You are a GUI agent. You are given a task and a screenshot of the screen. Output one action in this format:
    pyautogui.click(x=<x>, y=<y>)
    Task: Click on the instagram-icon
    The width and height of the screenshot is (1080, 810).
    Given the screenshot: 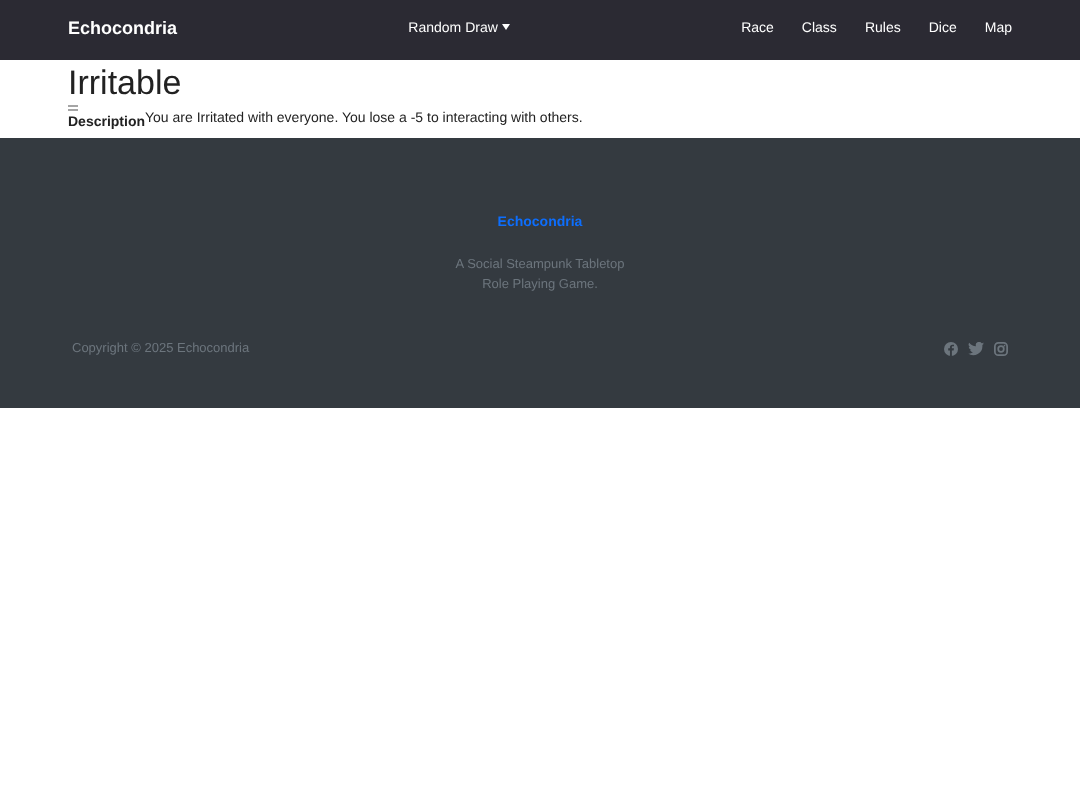 What is the action you would take?
    pyautogui.click(x=1001, y=349)
    